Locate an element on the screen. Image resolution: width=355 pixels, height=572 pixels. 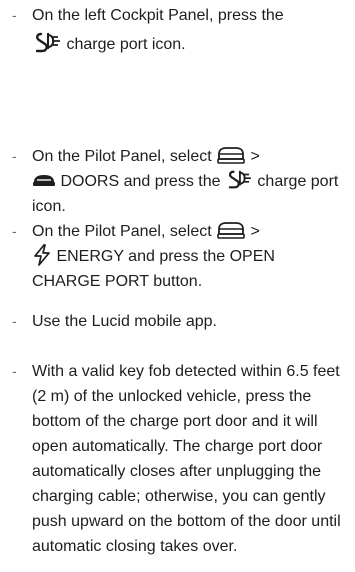
instruction-item: - Use the Lucid mobile app. is located at coordinates (177, 321).